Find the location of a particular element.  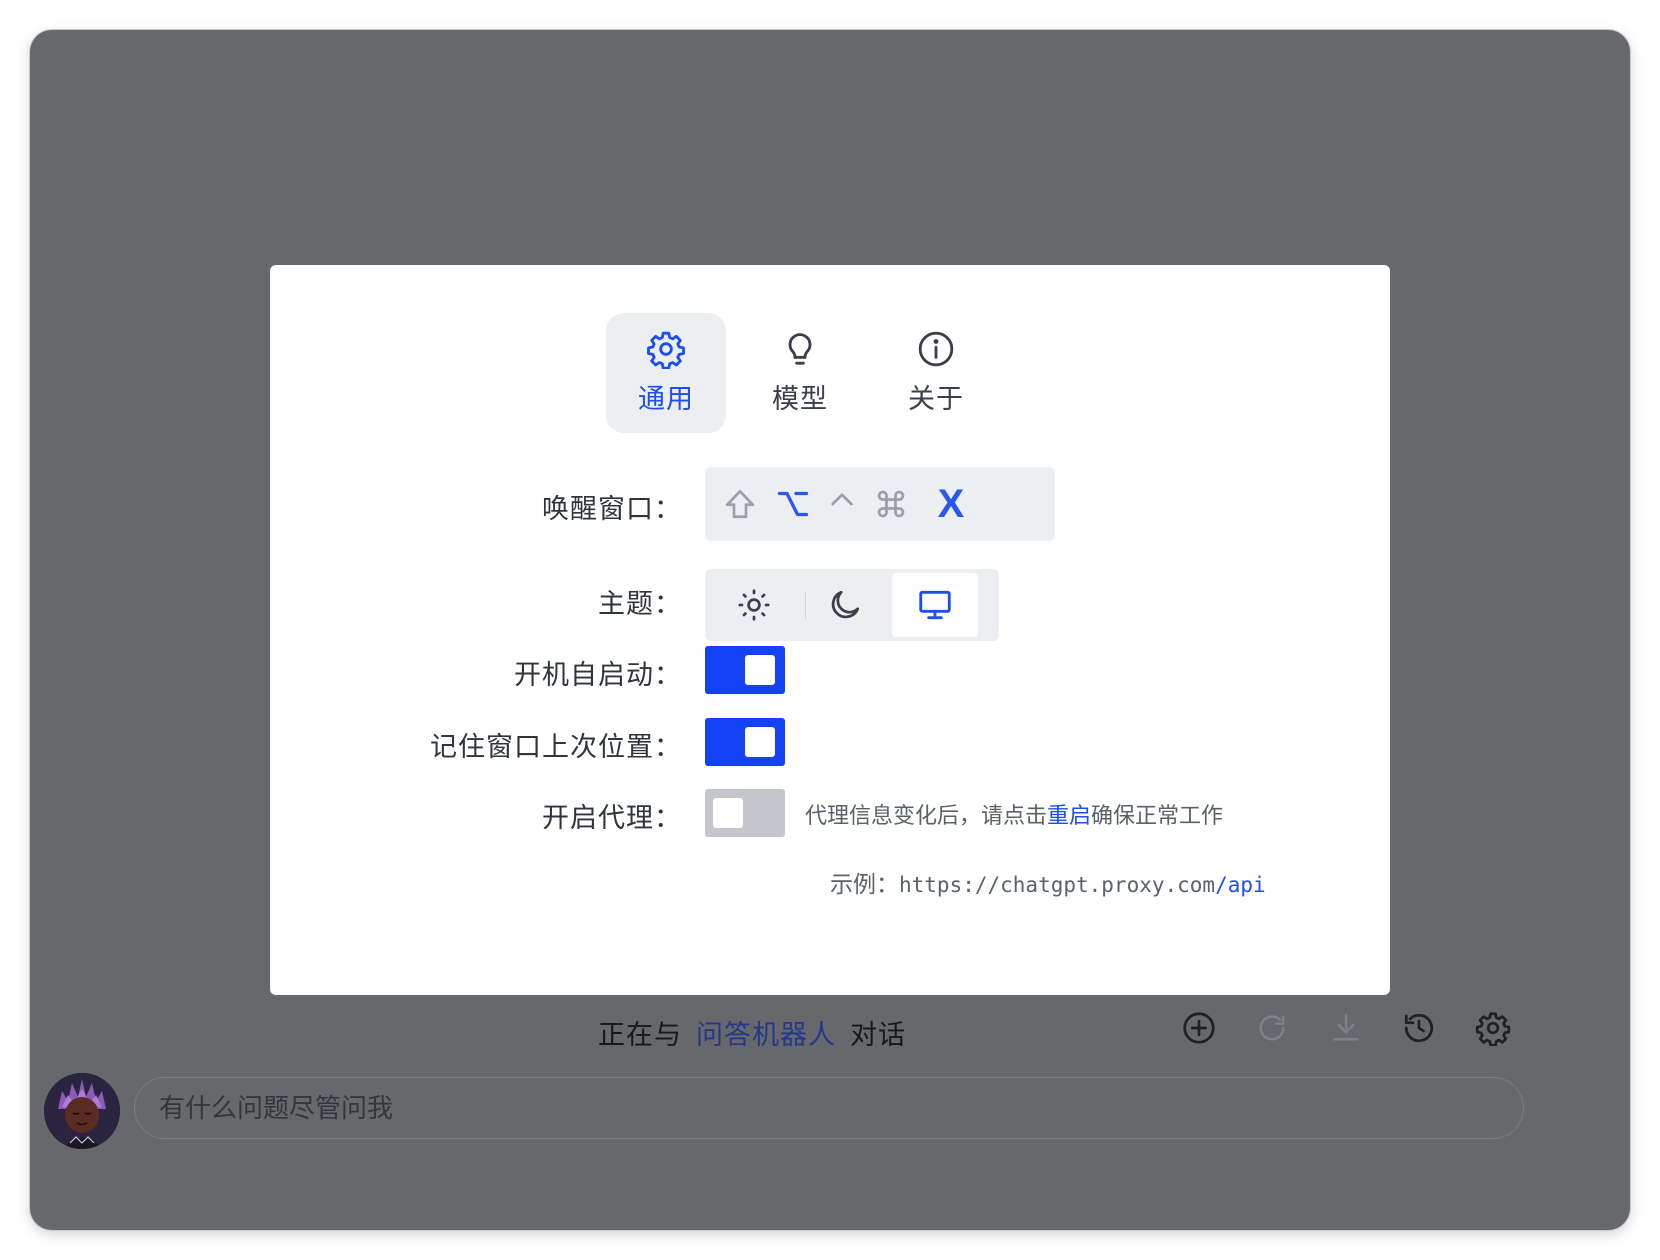

chat-status: 正在与 问答机器人 对话 is located at coordinates (752, 1032).